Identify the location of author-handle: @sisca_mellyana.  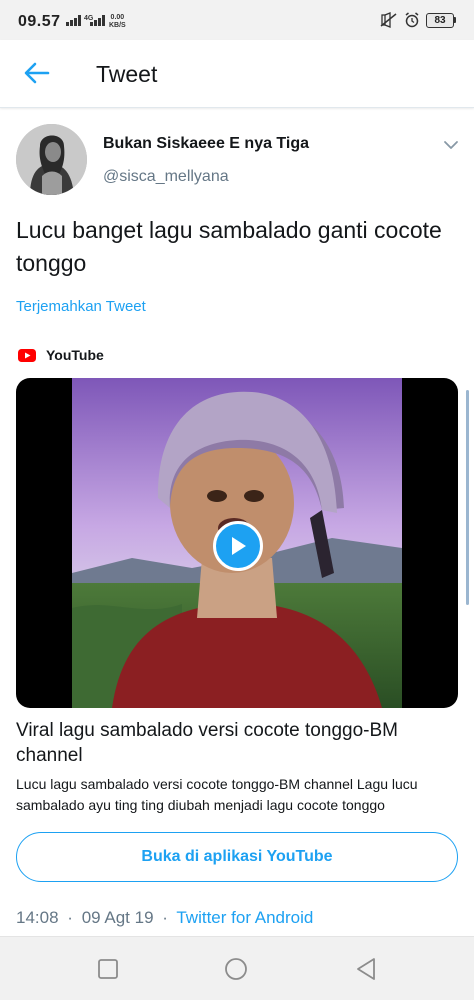
(166, 177).